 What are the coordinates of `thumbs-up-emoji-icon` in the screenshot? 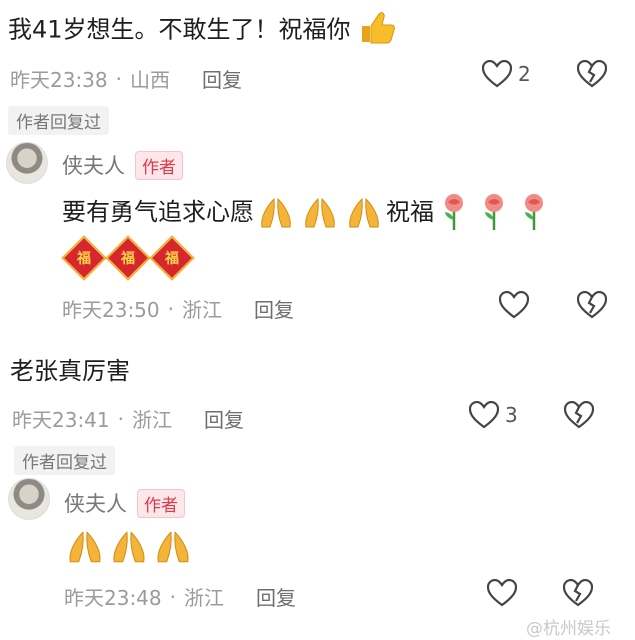 It's located at (377, 30).